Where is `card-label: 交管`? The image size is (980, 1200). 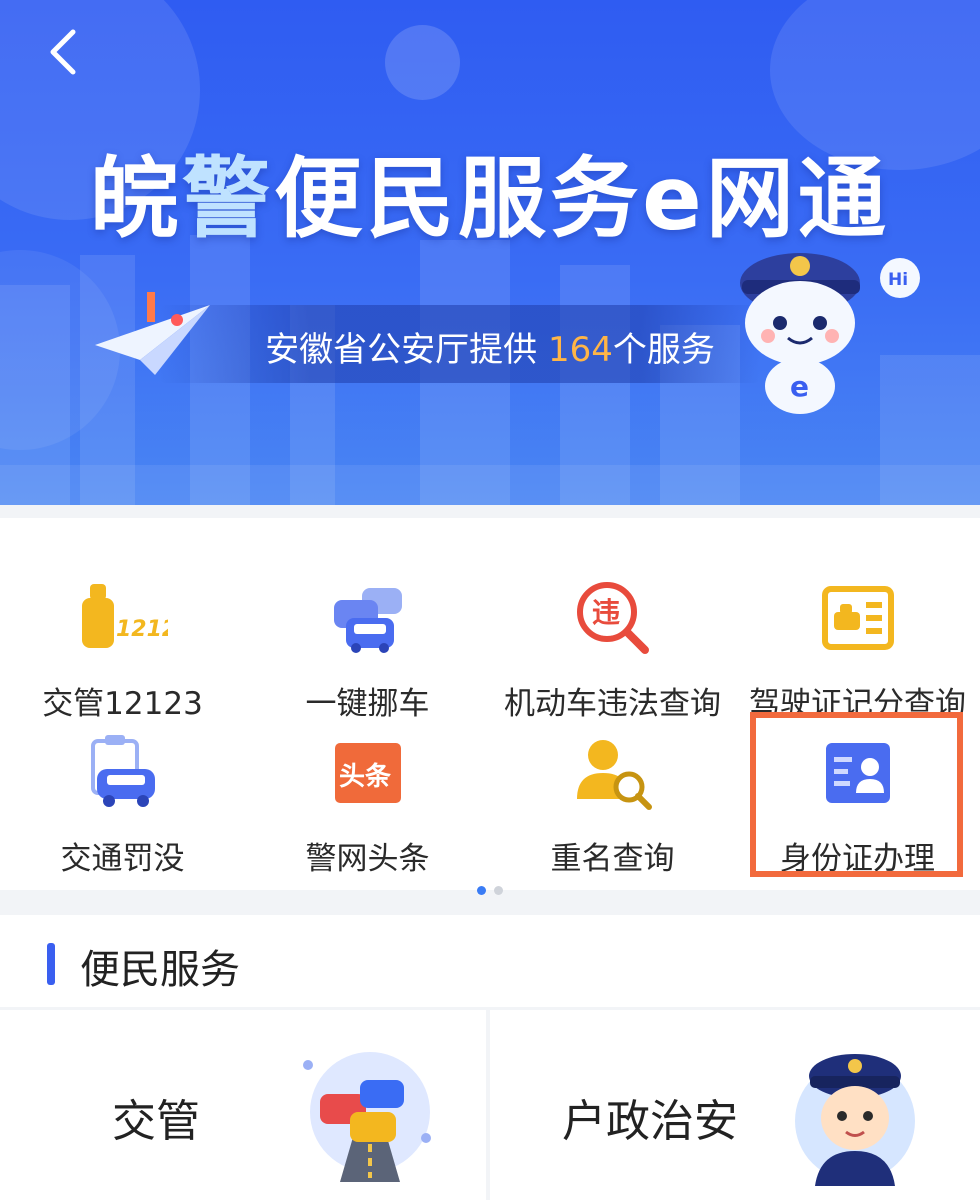
card-label: 交管 is located at coordinates (156, 1121).